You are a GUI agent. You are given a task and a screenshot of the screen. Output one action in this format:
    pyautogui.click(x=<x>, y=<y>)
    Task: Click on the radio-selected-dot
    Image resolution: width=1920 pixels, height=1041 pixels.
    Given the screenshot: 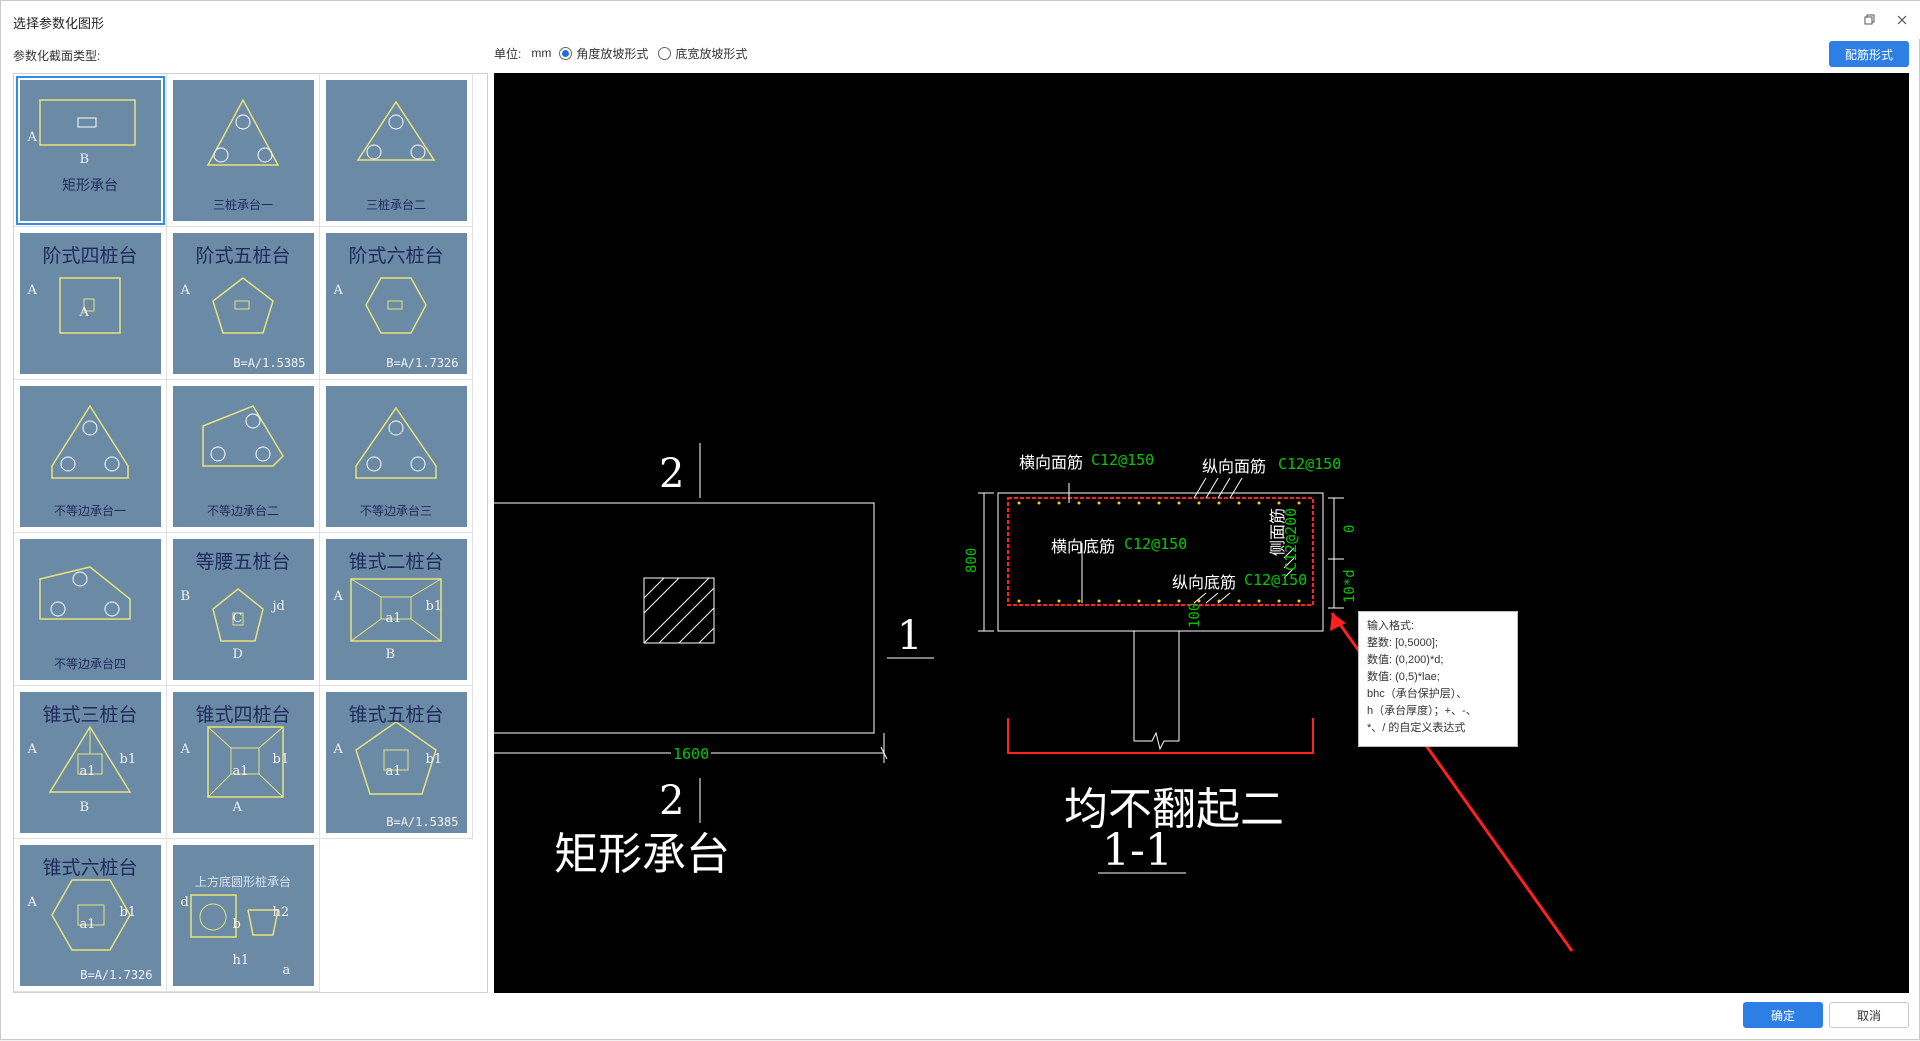 What is the action you would take?
    pyautogui.click(x=566, y=53)
    